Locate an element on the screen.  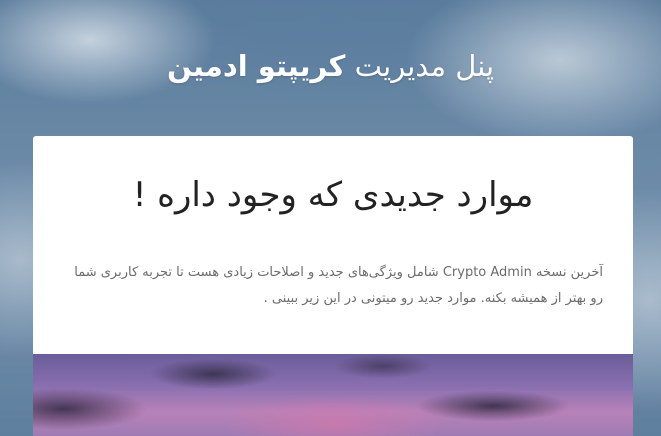
card-heading: موارد جدیدی که وجود داره ! is located at coordinates (333, 195).